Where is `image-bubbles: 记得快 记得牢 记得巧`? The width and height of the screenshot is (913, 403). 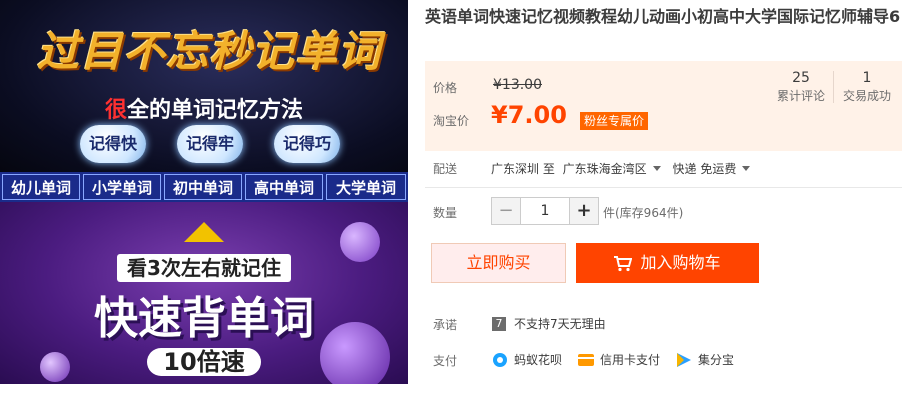 image-bubbles: 记得快 记得牢 记得巧 is located at coordinates (210, 145).